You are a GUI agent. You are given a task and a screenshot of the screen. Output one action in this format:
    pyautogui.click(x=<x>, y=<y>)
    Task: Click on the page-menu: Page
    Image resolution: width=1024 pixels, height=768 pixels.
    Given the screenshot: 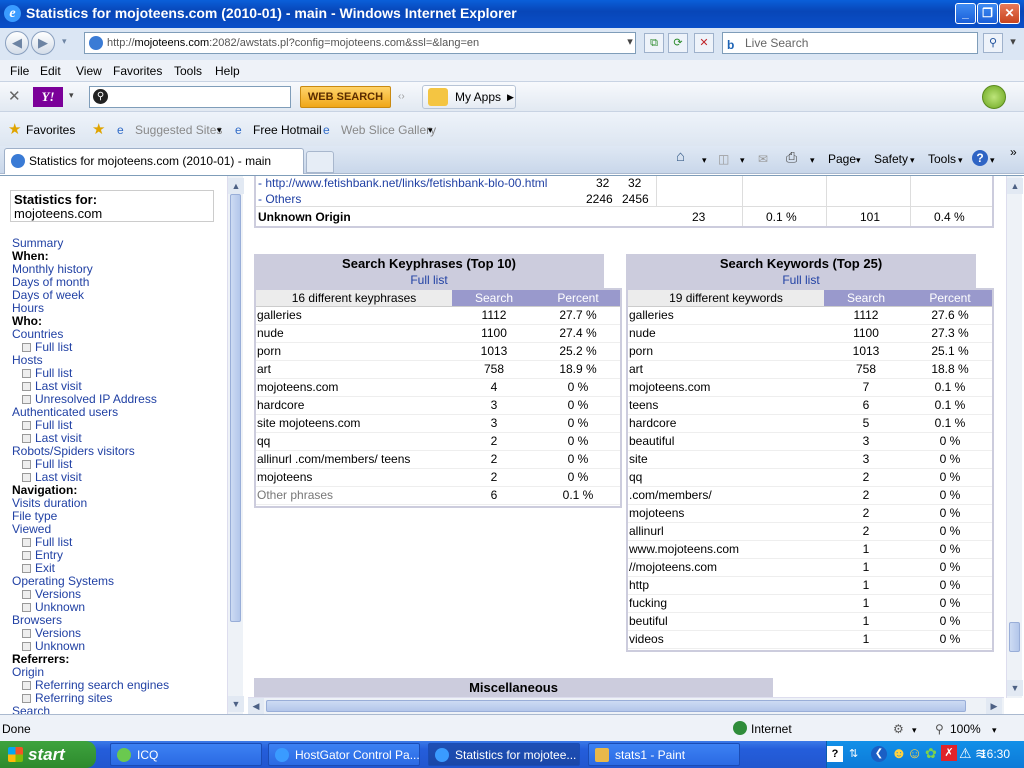 What is the action you would take?
    pyautogui.click(x=842, y=159)
    